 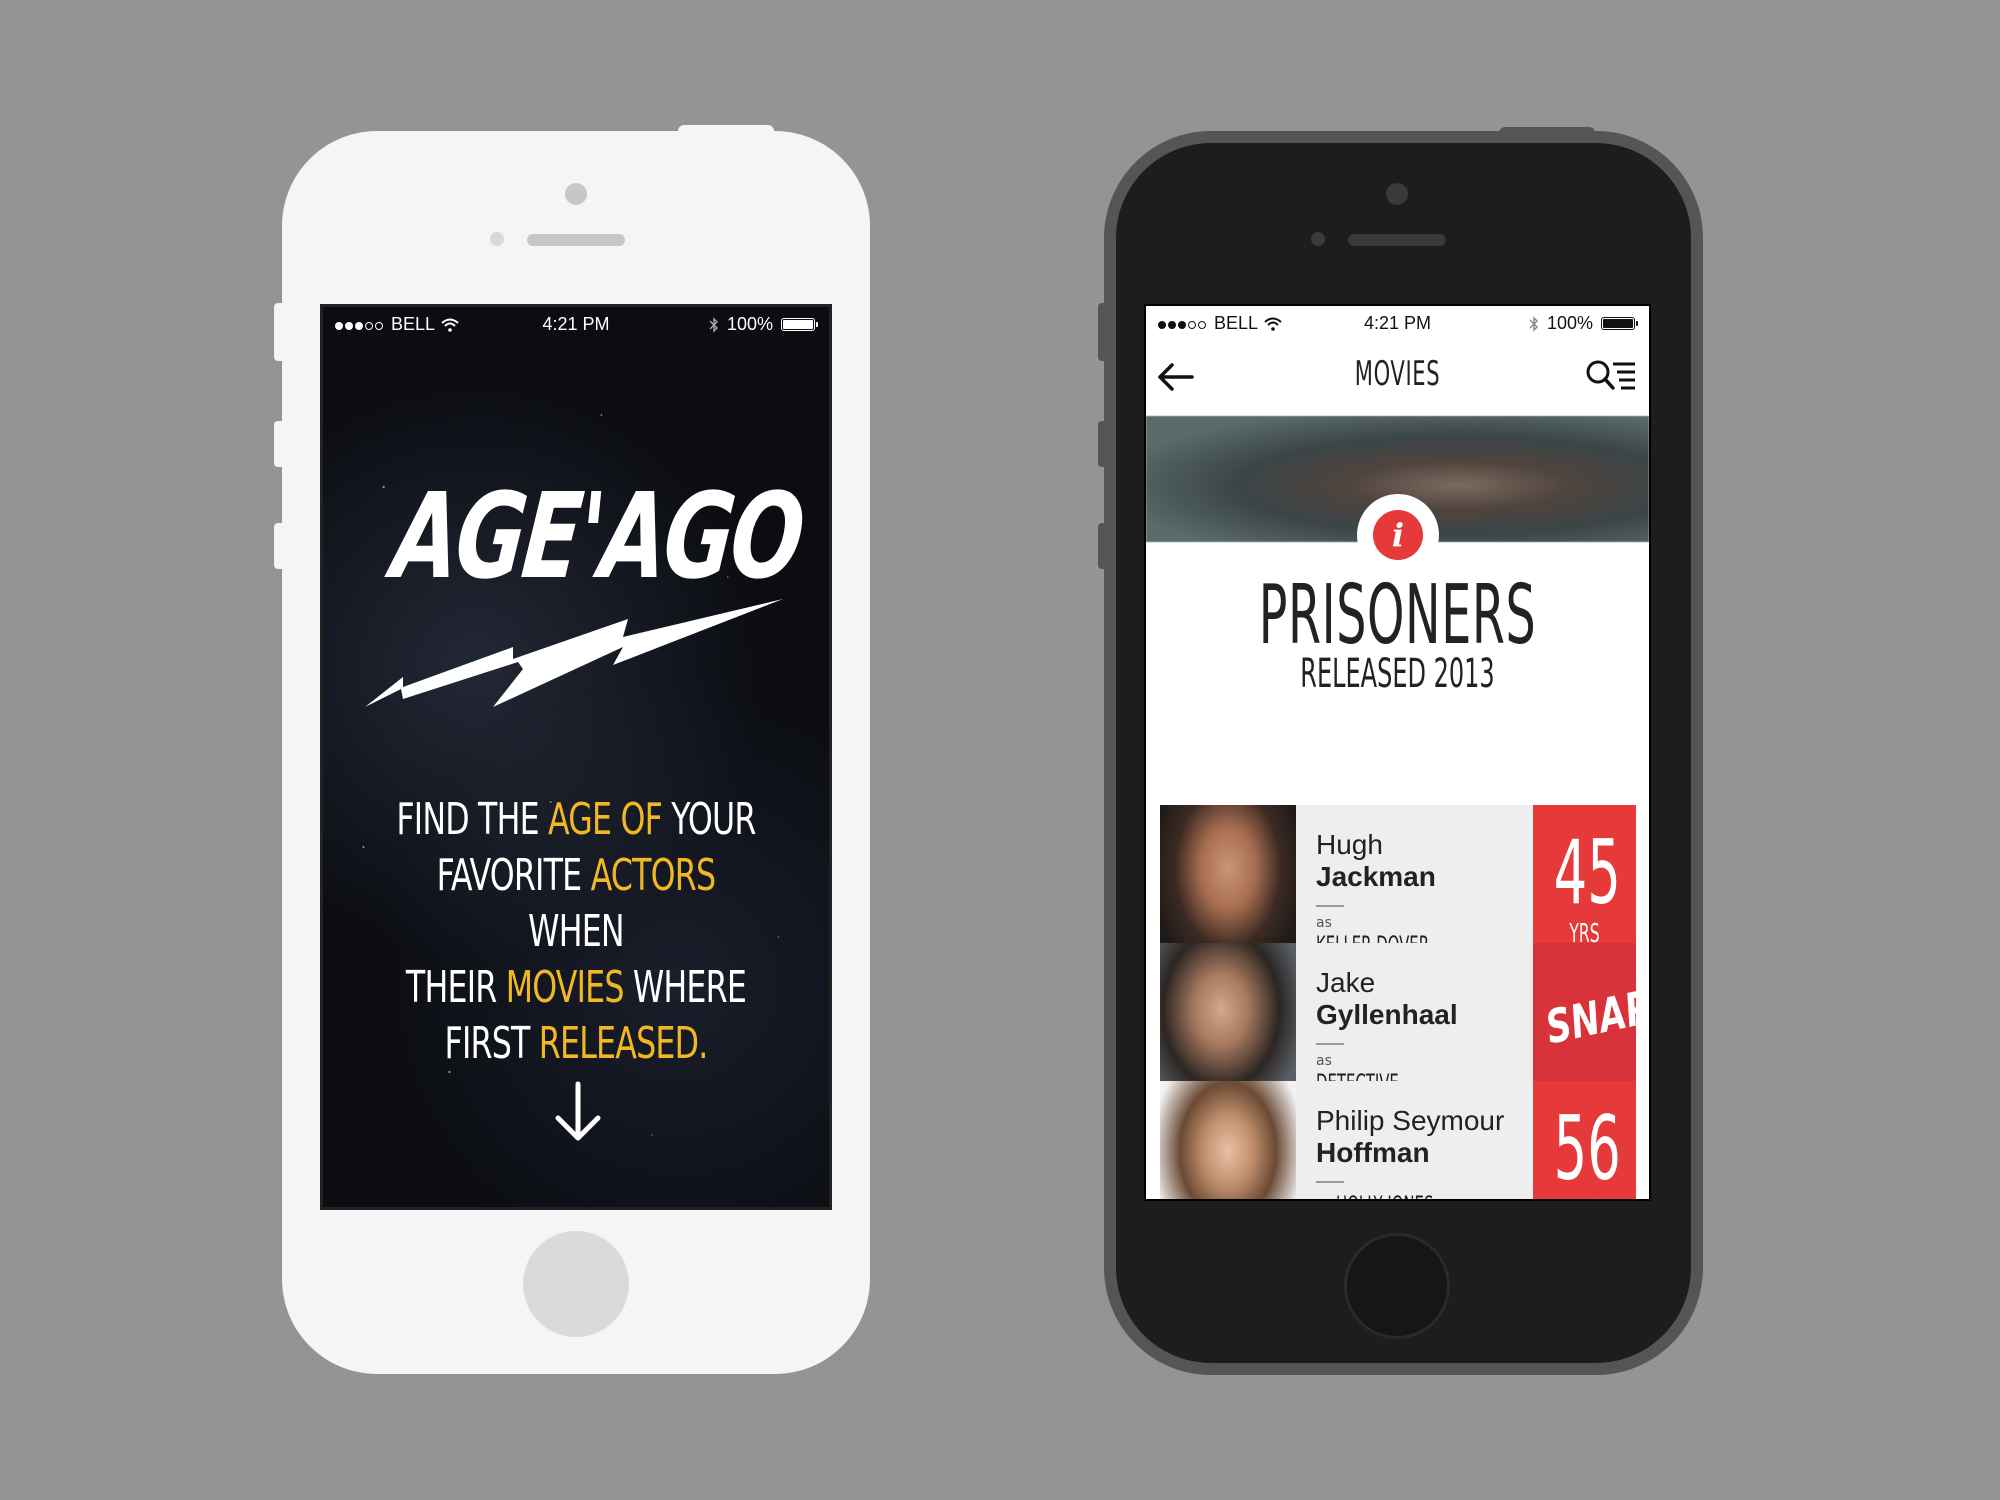 I want to click on tagline-text: THEIR, so click(x=455, y=987).